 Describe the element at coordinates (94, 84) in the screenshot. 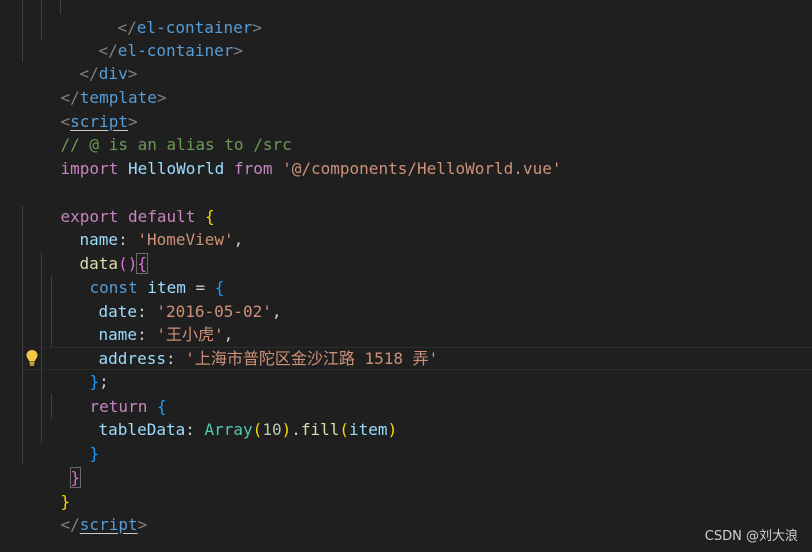

I see `code-line: </template>` at that location.